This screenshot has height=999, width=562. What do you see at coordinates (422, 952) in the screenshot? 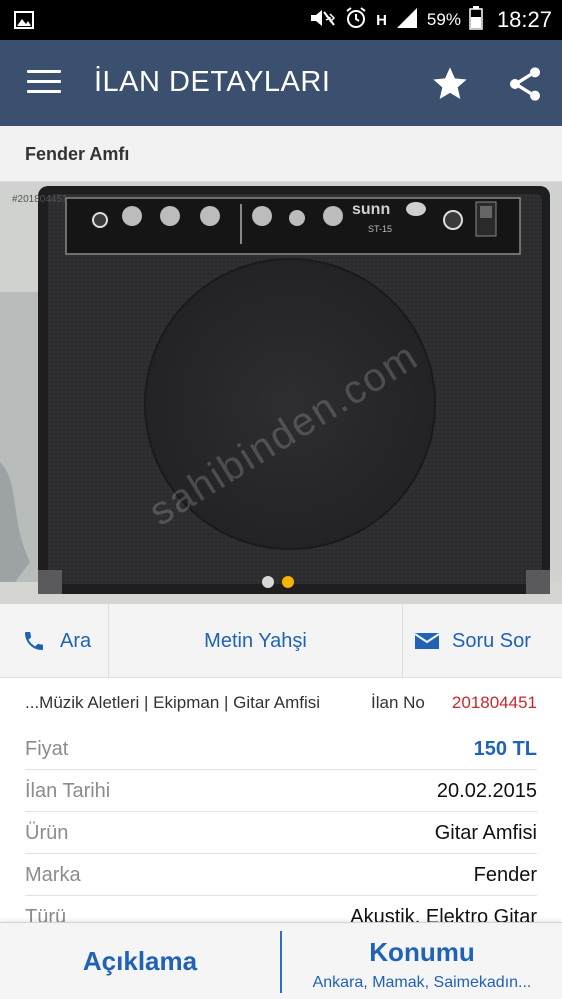
I see `tab-location-label: Konumu` at bounding box center [422, 952].